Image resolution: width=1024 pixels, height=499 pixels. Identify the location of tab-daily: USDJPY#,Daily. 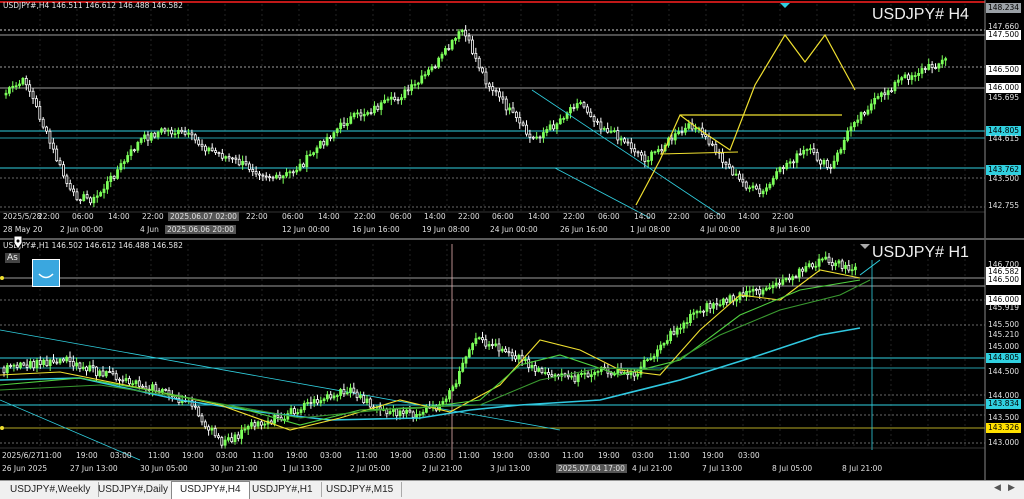
(134, 489).